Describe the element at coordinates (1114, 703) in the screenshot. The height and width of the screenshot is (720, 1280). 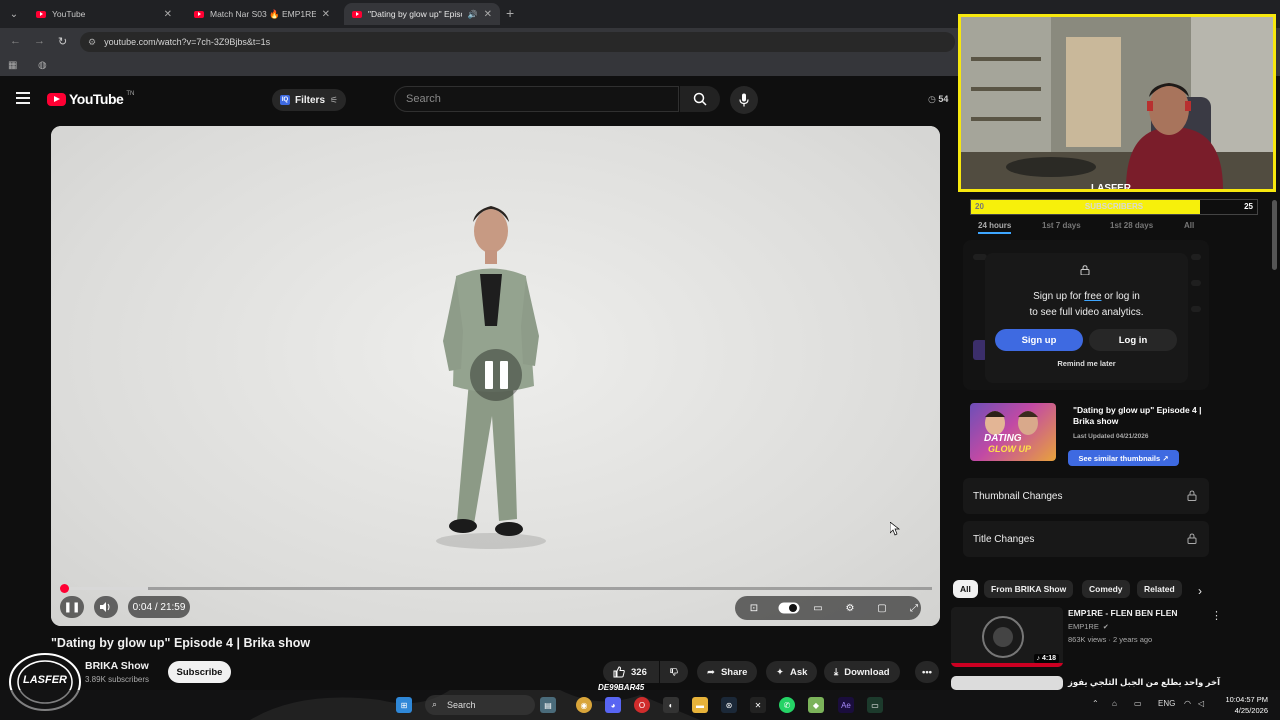
I see `tray-network-icon: ⌂` at that location.